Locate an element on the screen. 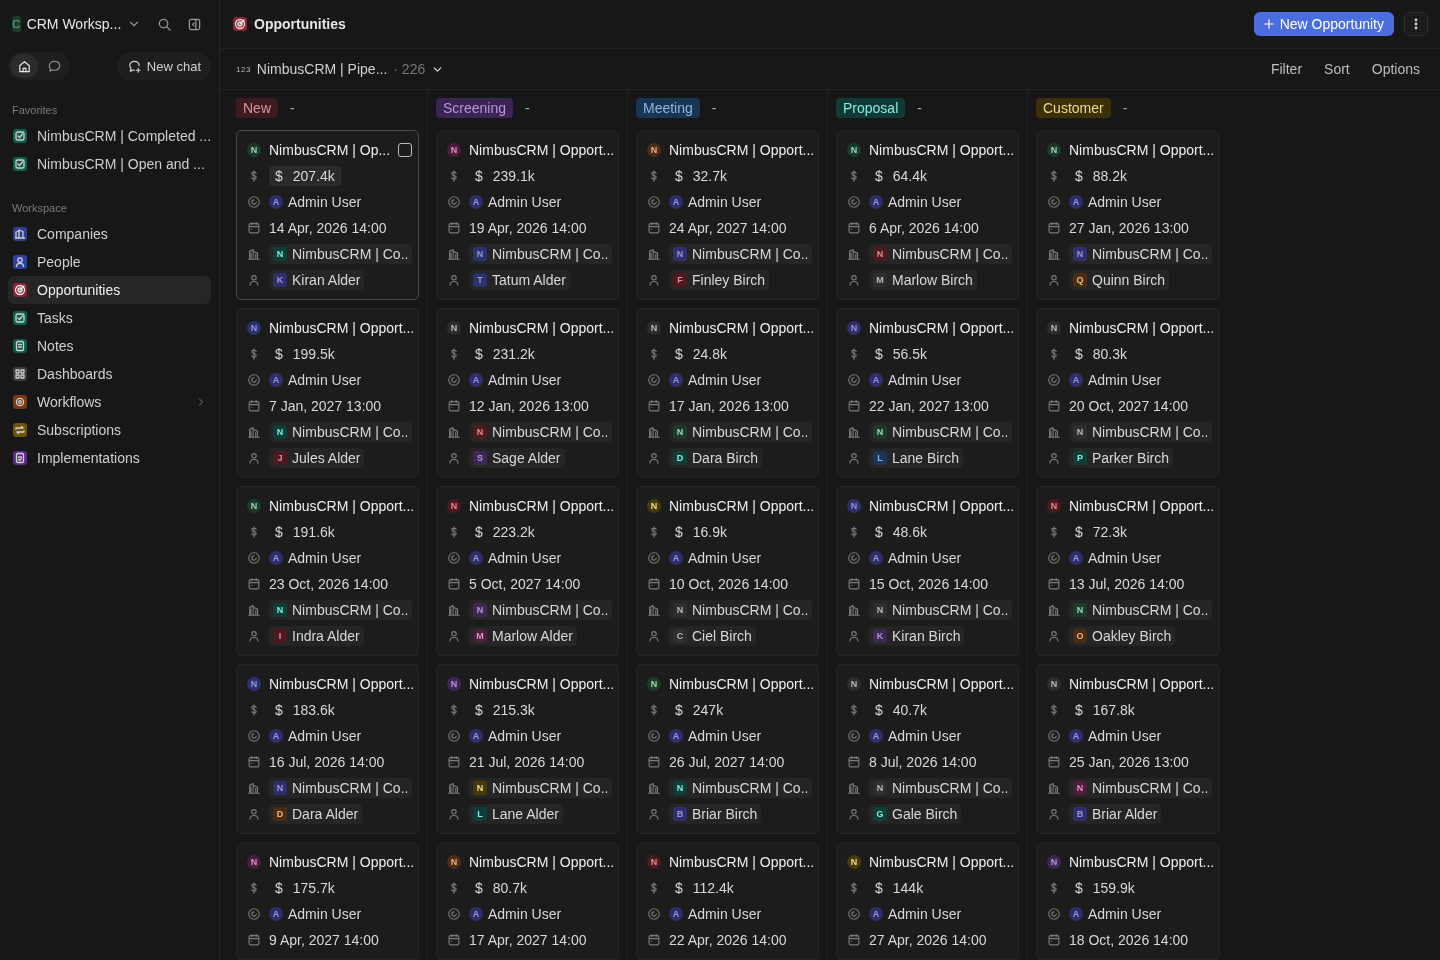 The height and width of the screenshot is (960, 1440). view-action-button: Sort is located at coordinates (1337, 69).